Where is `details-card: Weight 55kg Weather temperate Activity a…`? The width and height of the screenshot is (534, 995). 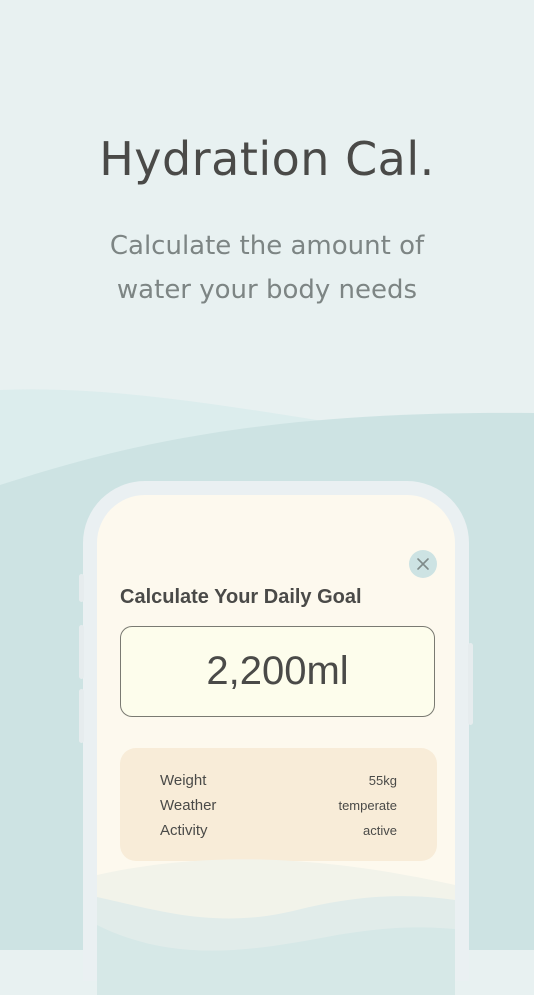 details-card: Weight 55kg Weather temperate Activity a… is located at coordinates (278, 804).